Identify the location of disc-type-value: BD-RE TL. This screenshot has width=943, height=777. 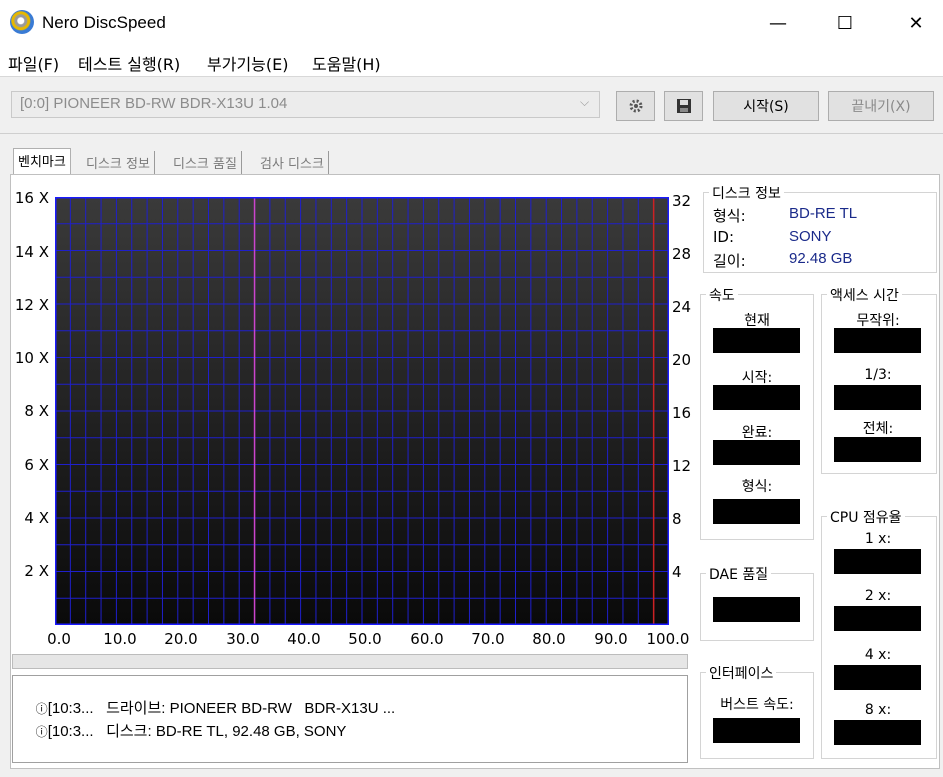
(823, 213).